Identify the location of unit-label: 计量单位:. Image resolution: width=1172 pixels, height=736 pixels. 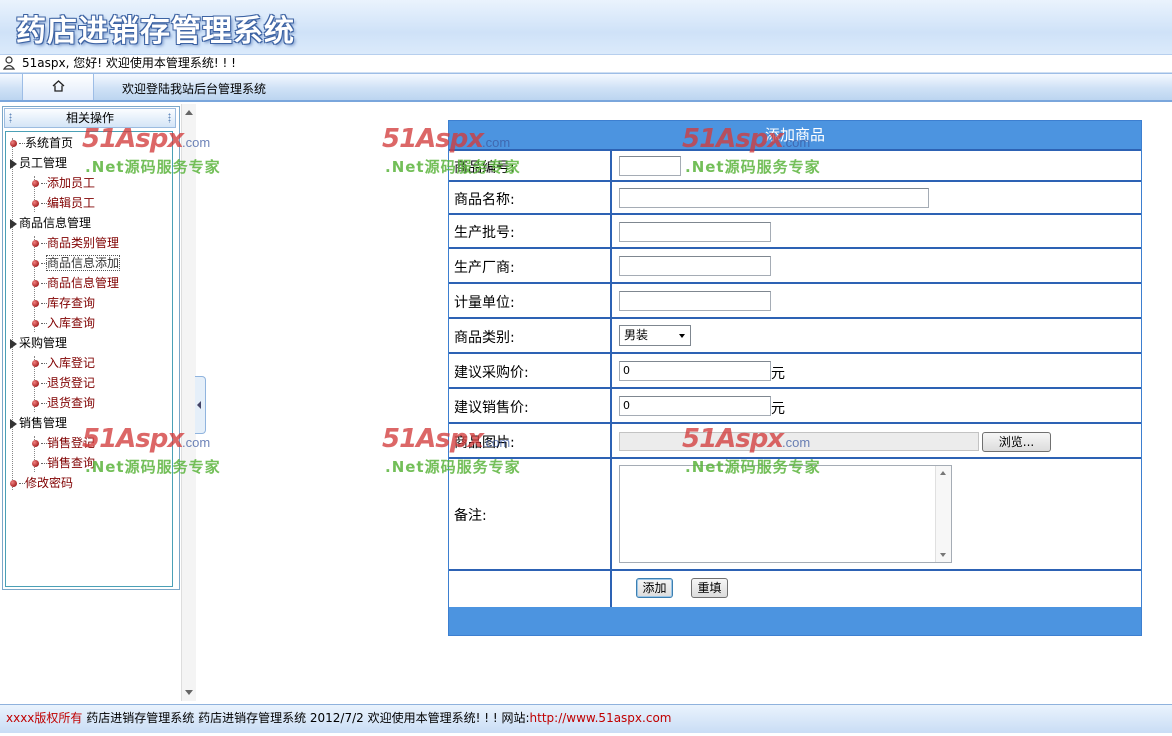
(530, 301).